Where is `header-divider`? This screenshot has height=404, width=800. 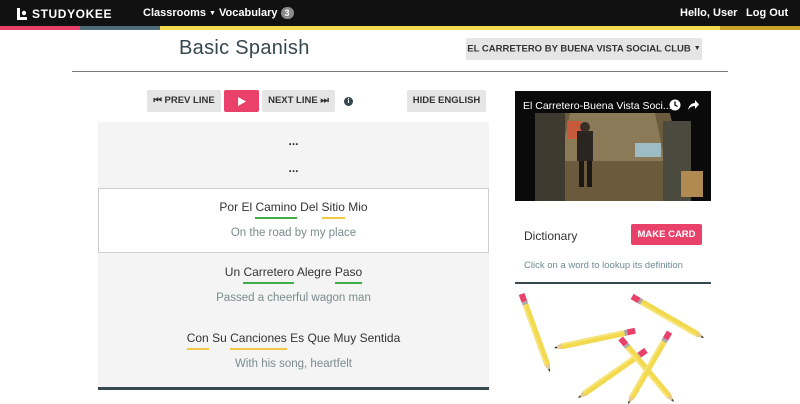
header-divider is located at coordinates (400, 71).